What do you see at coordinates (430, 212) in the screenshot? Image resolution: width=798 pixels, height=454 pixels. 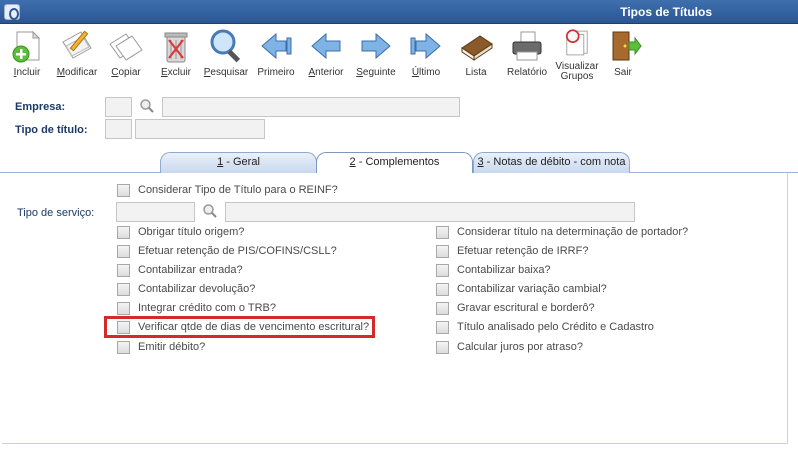 I see `tipo-servico-name-field` at bounding box center [430, 212].